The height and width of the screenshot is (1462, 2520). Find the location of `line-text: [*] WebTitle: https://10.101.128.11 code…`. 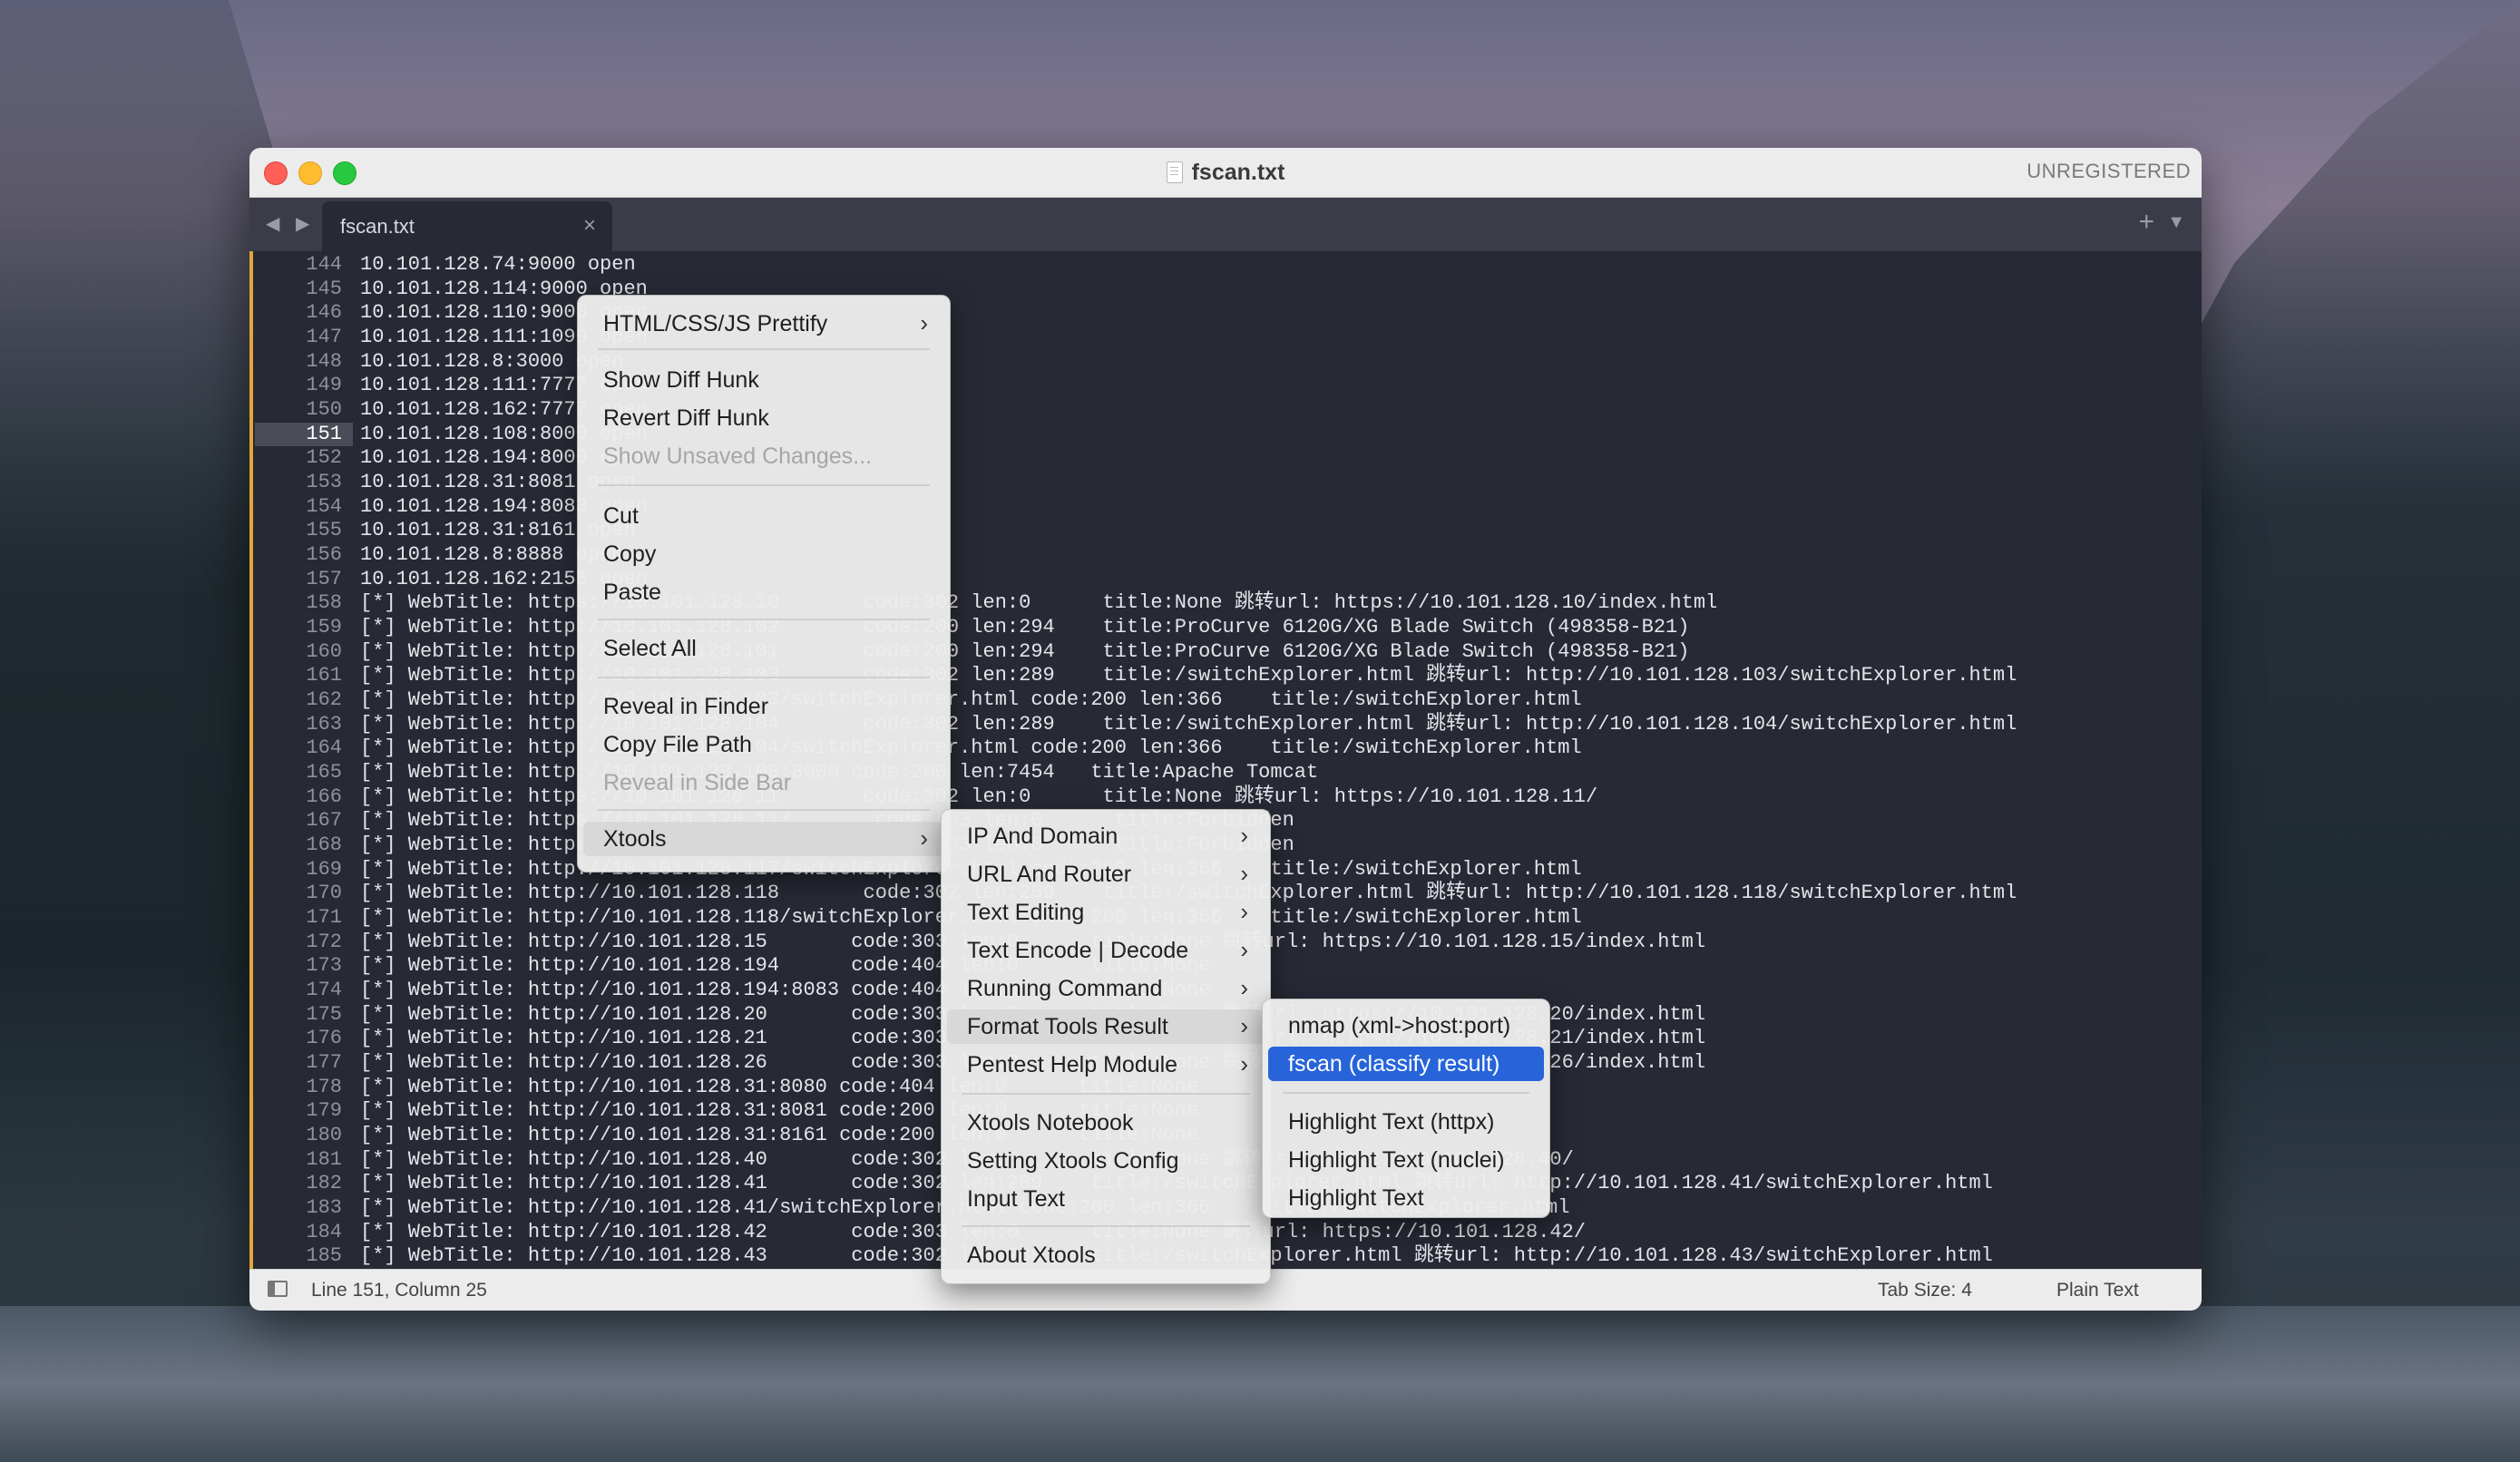

line-text: [*] WebTitle: https://10.101.128.11 code… is located at coordinates (979, 796).